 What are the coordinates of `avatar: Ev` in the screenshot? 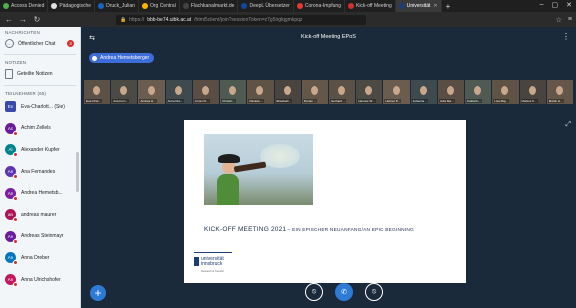 It's located at (10, 107).